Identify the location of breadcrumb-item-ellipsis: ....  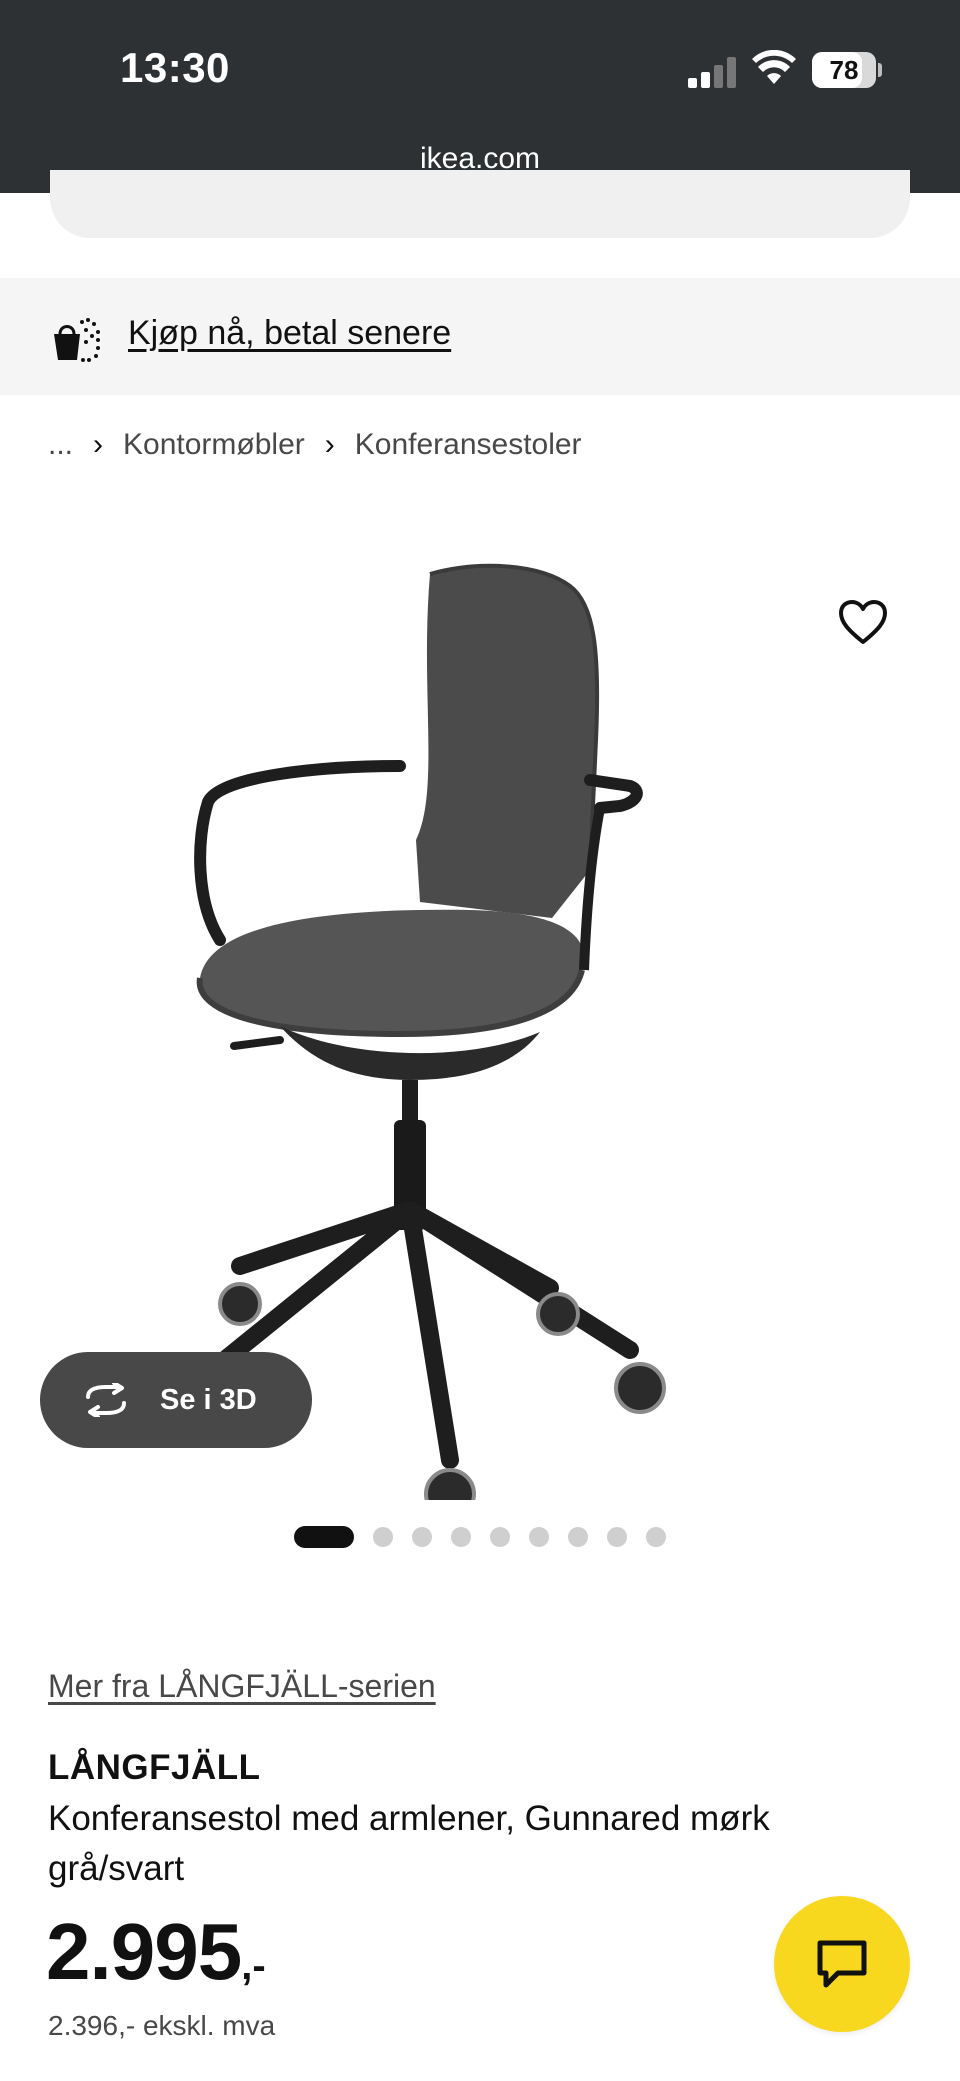
(60, 445).